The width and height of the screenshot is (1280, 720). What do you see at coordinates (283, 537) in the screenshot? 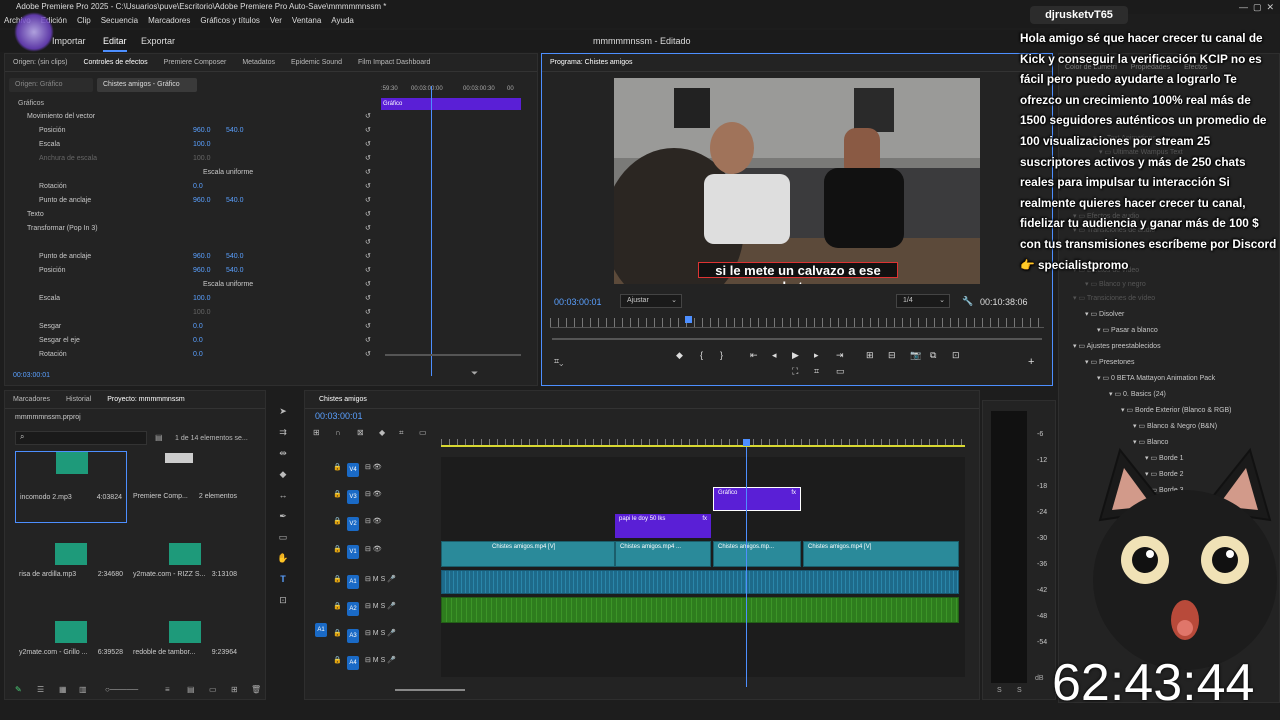
I see `rectangle-icon: ▭` at bounding box center [283, 537].